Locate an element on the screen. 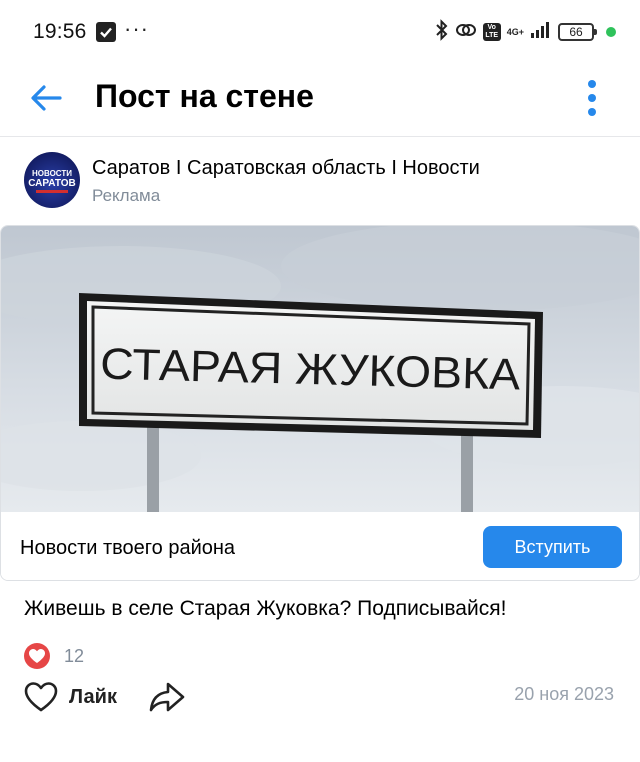  battery-icon: 66 is located at coordinates (577, 32).